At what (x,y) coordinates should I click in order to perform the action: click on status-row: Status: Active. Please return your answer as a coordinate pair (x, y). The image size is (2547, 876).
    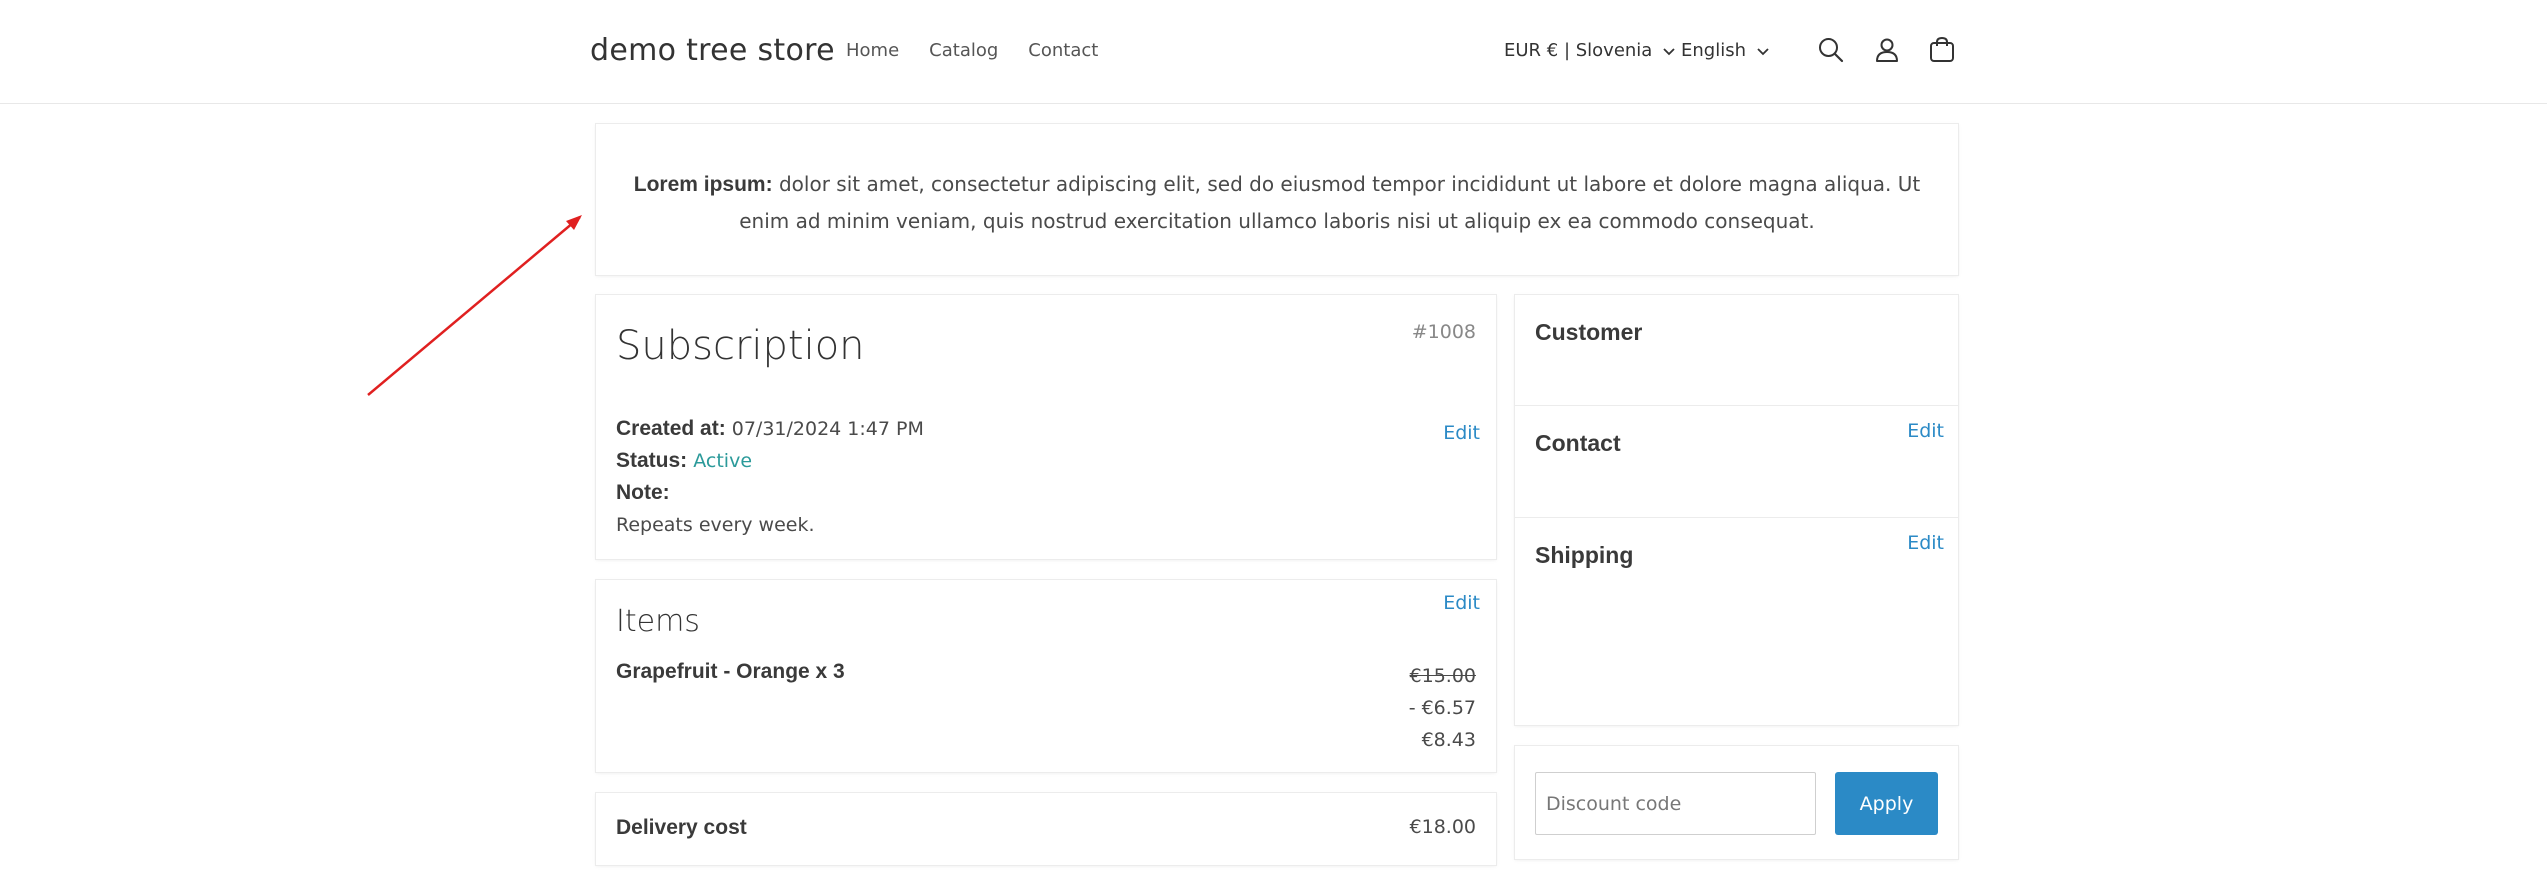
    Looking at the image, I should click on (770, 461).